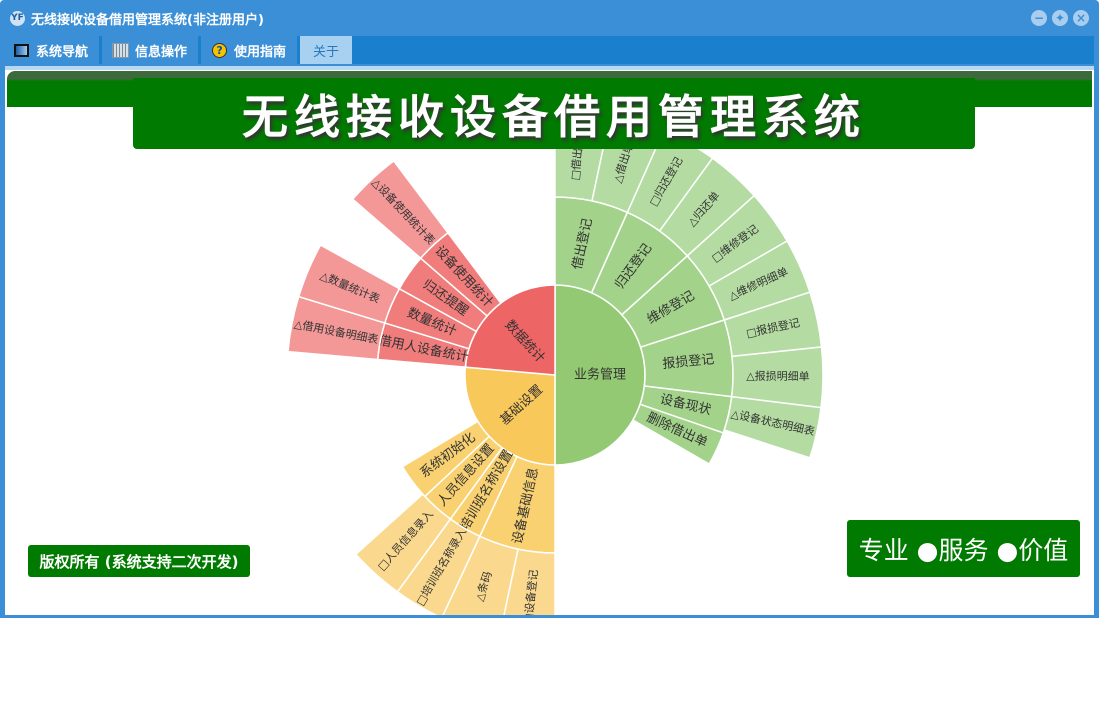 The width and height of the screenshot is (1099, 723). I want to click on window-title: 无线接收设备借用管理系统(非注册用户), so click(147, 20).